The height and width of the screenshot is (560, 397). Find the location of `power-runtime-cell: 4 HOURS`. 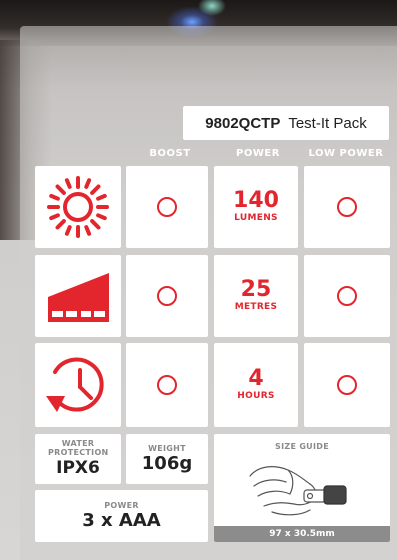

power-runtime-cell: 4 HOURS is located at coordinates (256, 385).